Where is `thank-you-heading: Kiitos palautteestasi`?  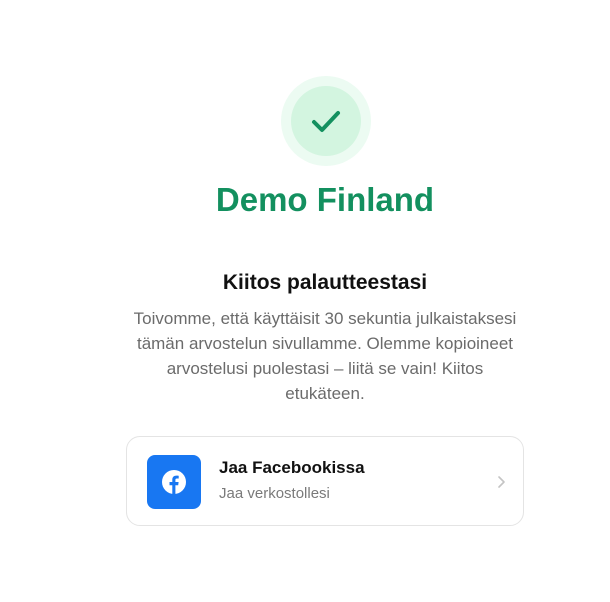 thank-you-heading: Kiitos palautteestasi is located at coordinates (325, 282).